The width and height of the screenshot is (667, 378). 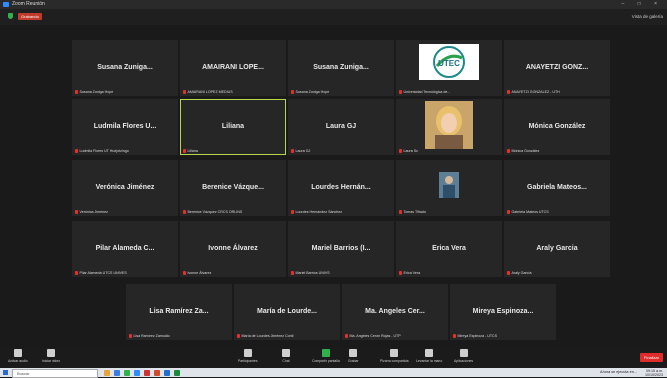 I want to click on raise-hand-button: Levantar la mano, so click(x=429, y=356).